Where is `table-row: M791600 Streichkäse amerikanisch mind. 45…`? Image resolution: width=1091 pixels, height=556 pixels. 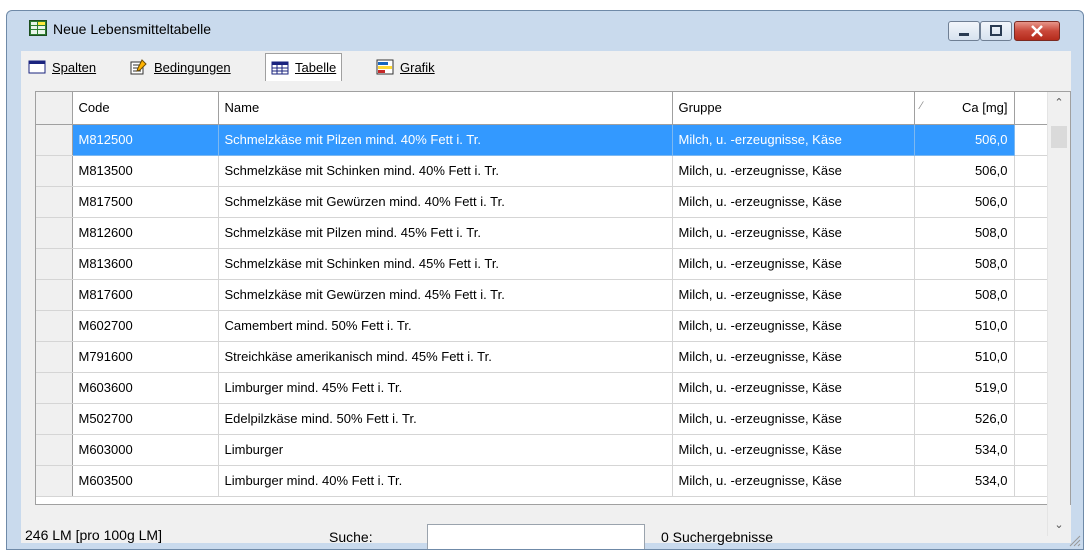
table-row: M791600 Streichkäse amerikanisch mind. 45… is located at coordinates (542, 357).